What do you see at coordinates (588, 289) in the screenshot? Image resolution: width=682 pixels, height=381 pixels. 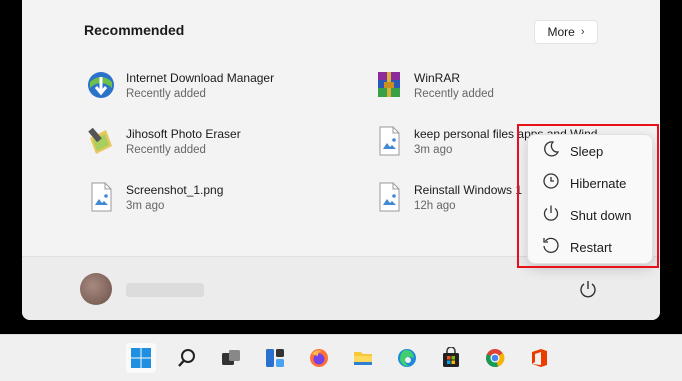 I see `power-icon` at bounding box center [588, 289].